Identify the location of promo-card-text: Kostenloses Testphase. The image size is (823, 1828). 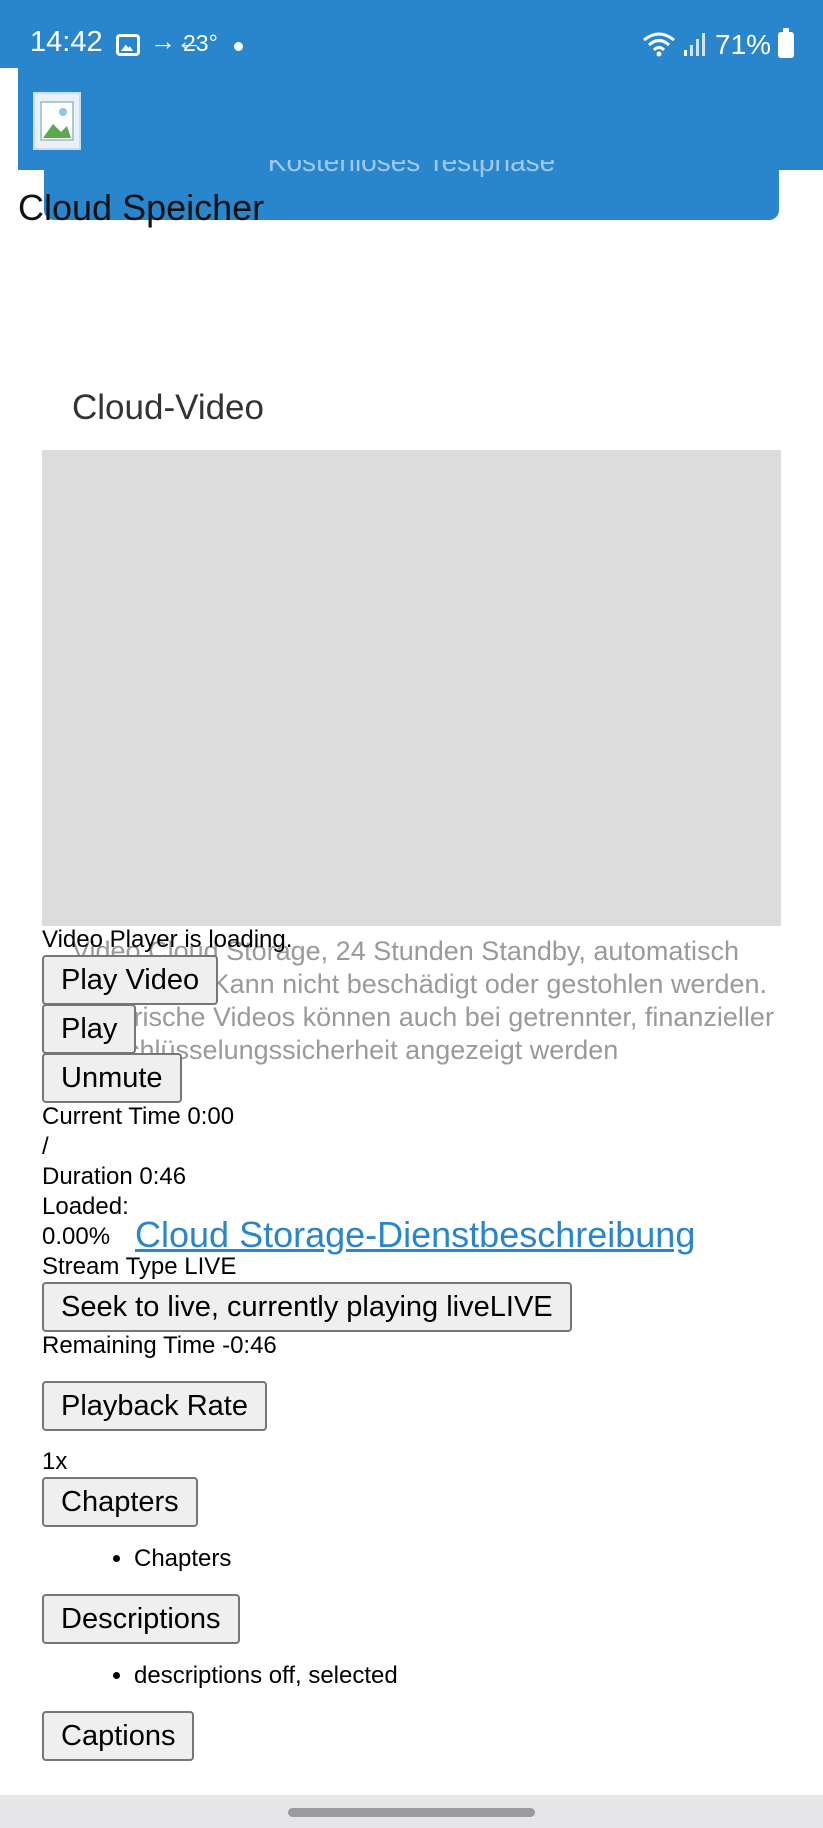
(411, 168).